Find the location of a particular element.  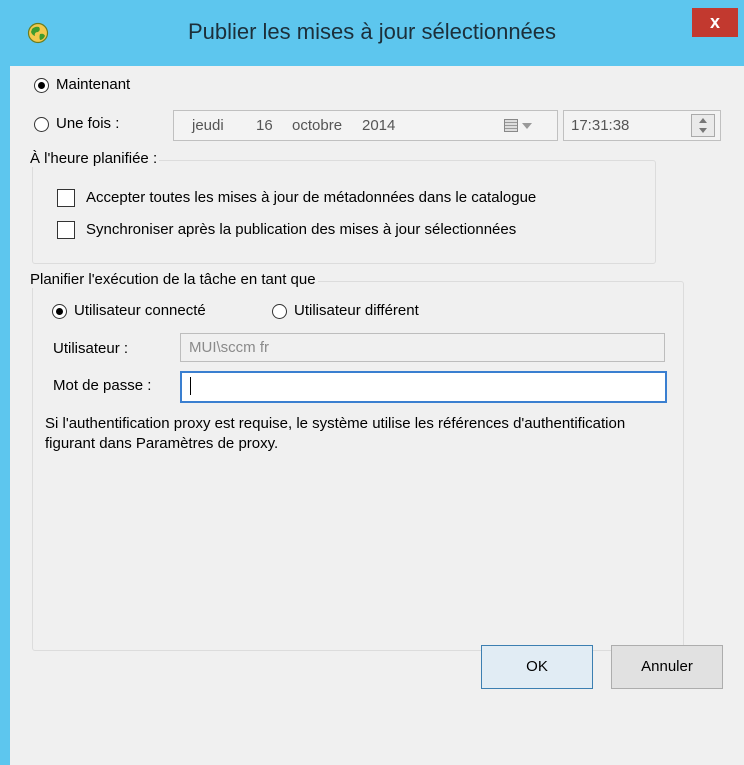

date-day: 16 is located at coordinates (264, 125).